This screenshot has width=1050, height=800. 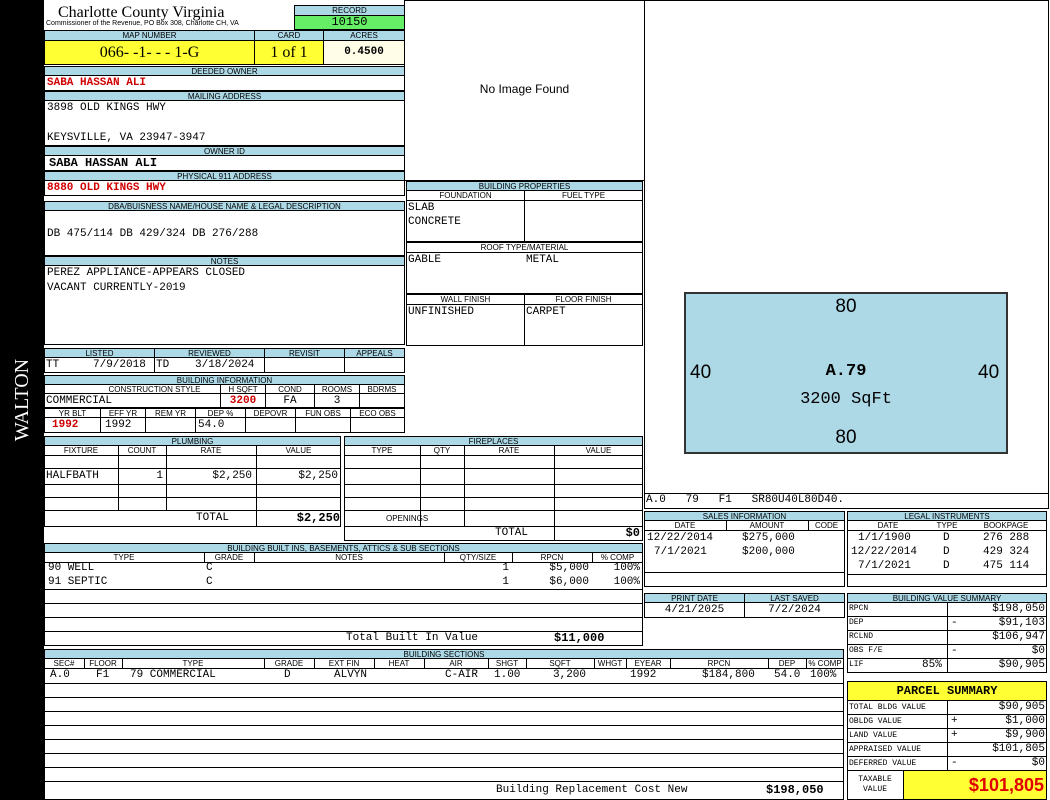 I want to click on bvs-dep-label: DEP, so click(x=856, y=622).